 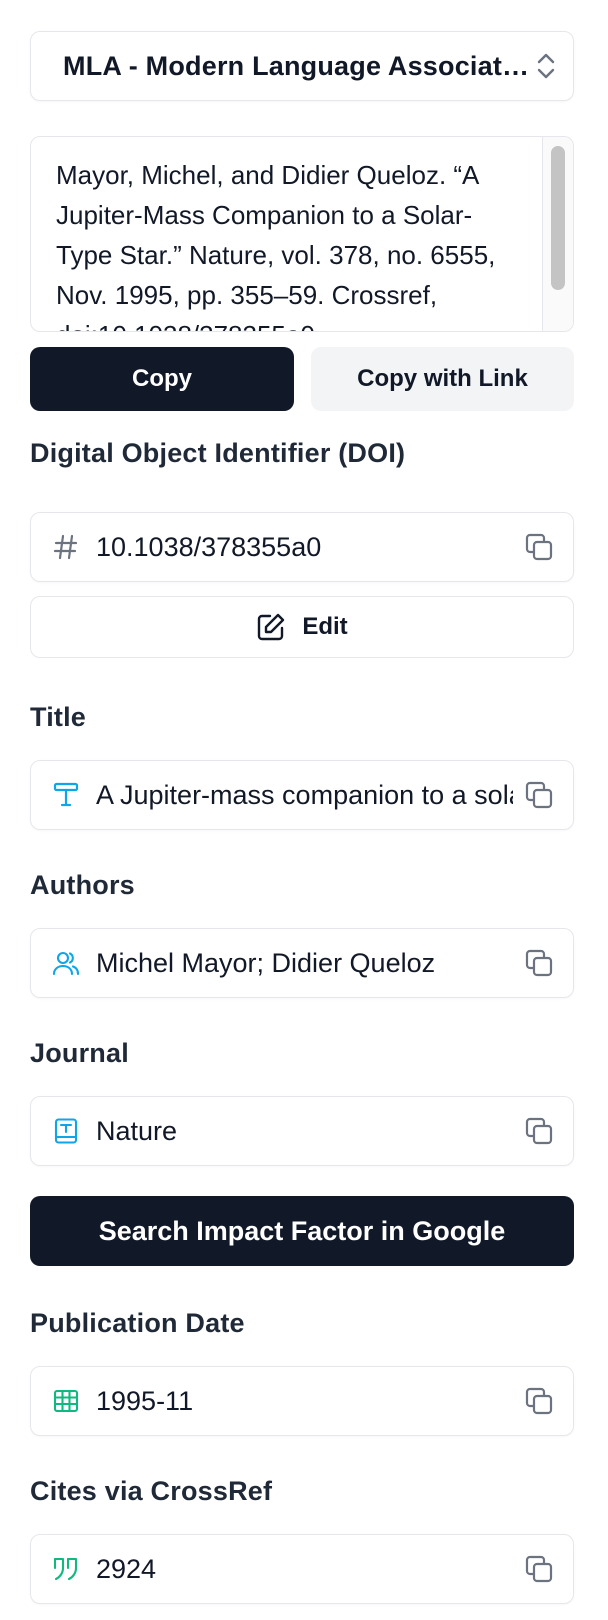 What do you see at coordinates (162, 379) in the screenshot?
I see `copy-button: Copy` at bounding box center [162, 379].